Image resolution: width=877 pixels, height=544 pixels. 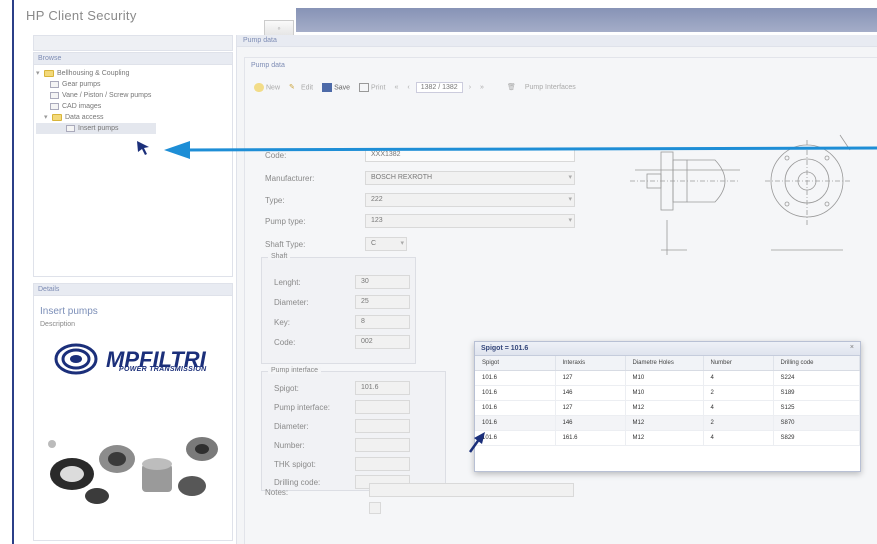 What do you see at coordinates (295, 464) in the screenshot?
I see `thk-spigot-label: THK spigot:` at bounding box center [295, 464].